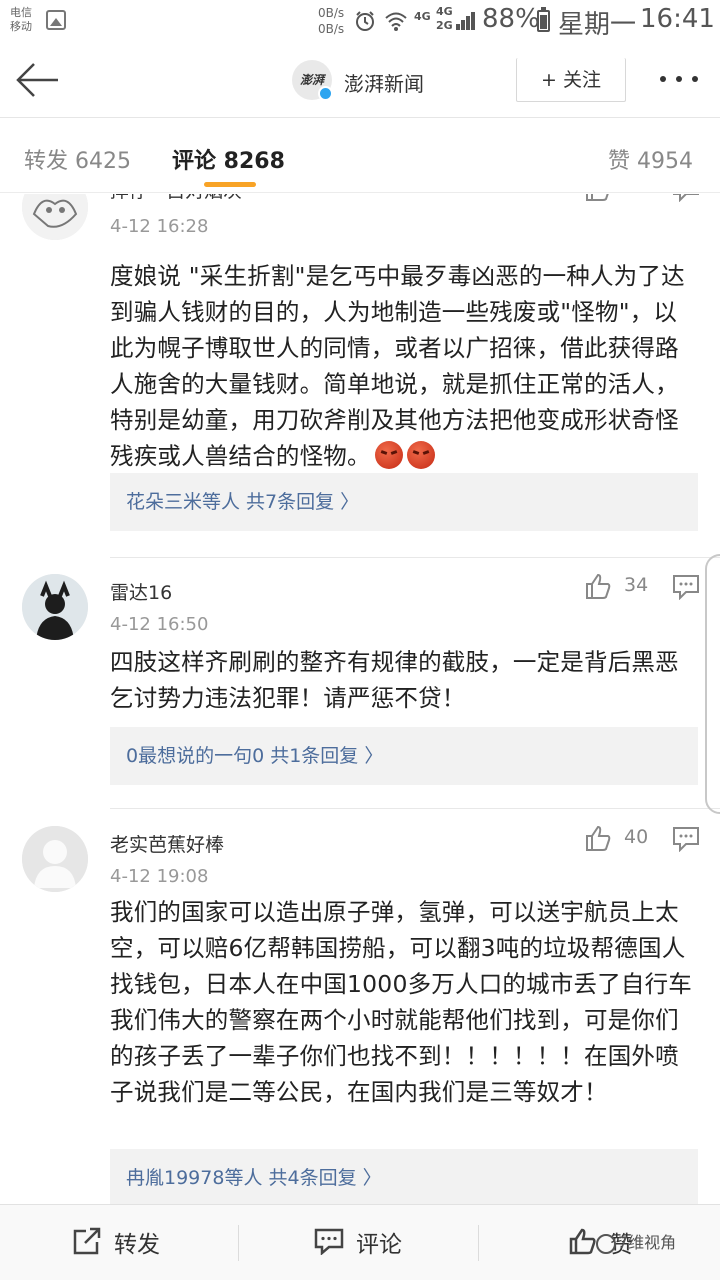  I want to click on status-bar: 电信 移动 0B/s 0B/s 4G 4G 2G 88% 星期一 16:41, so click(360, 22).